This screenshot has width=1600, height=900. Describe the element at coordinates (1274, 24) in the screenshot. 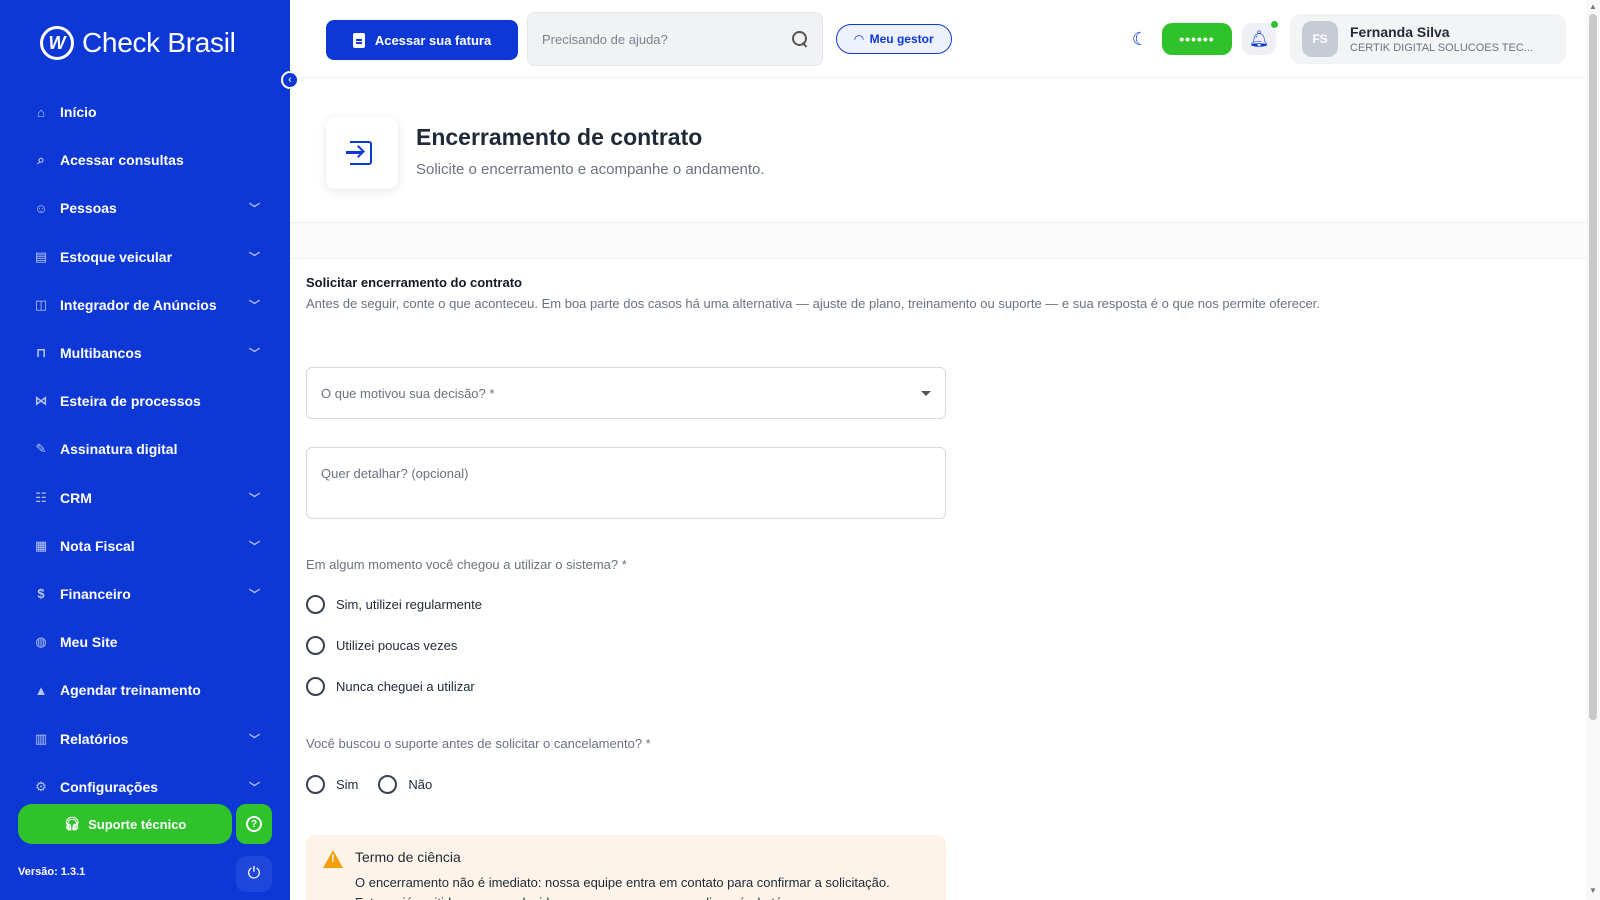

I see `notification-dot` at that location.